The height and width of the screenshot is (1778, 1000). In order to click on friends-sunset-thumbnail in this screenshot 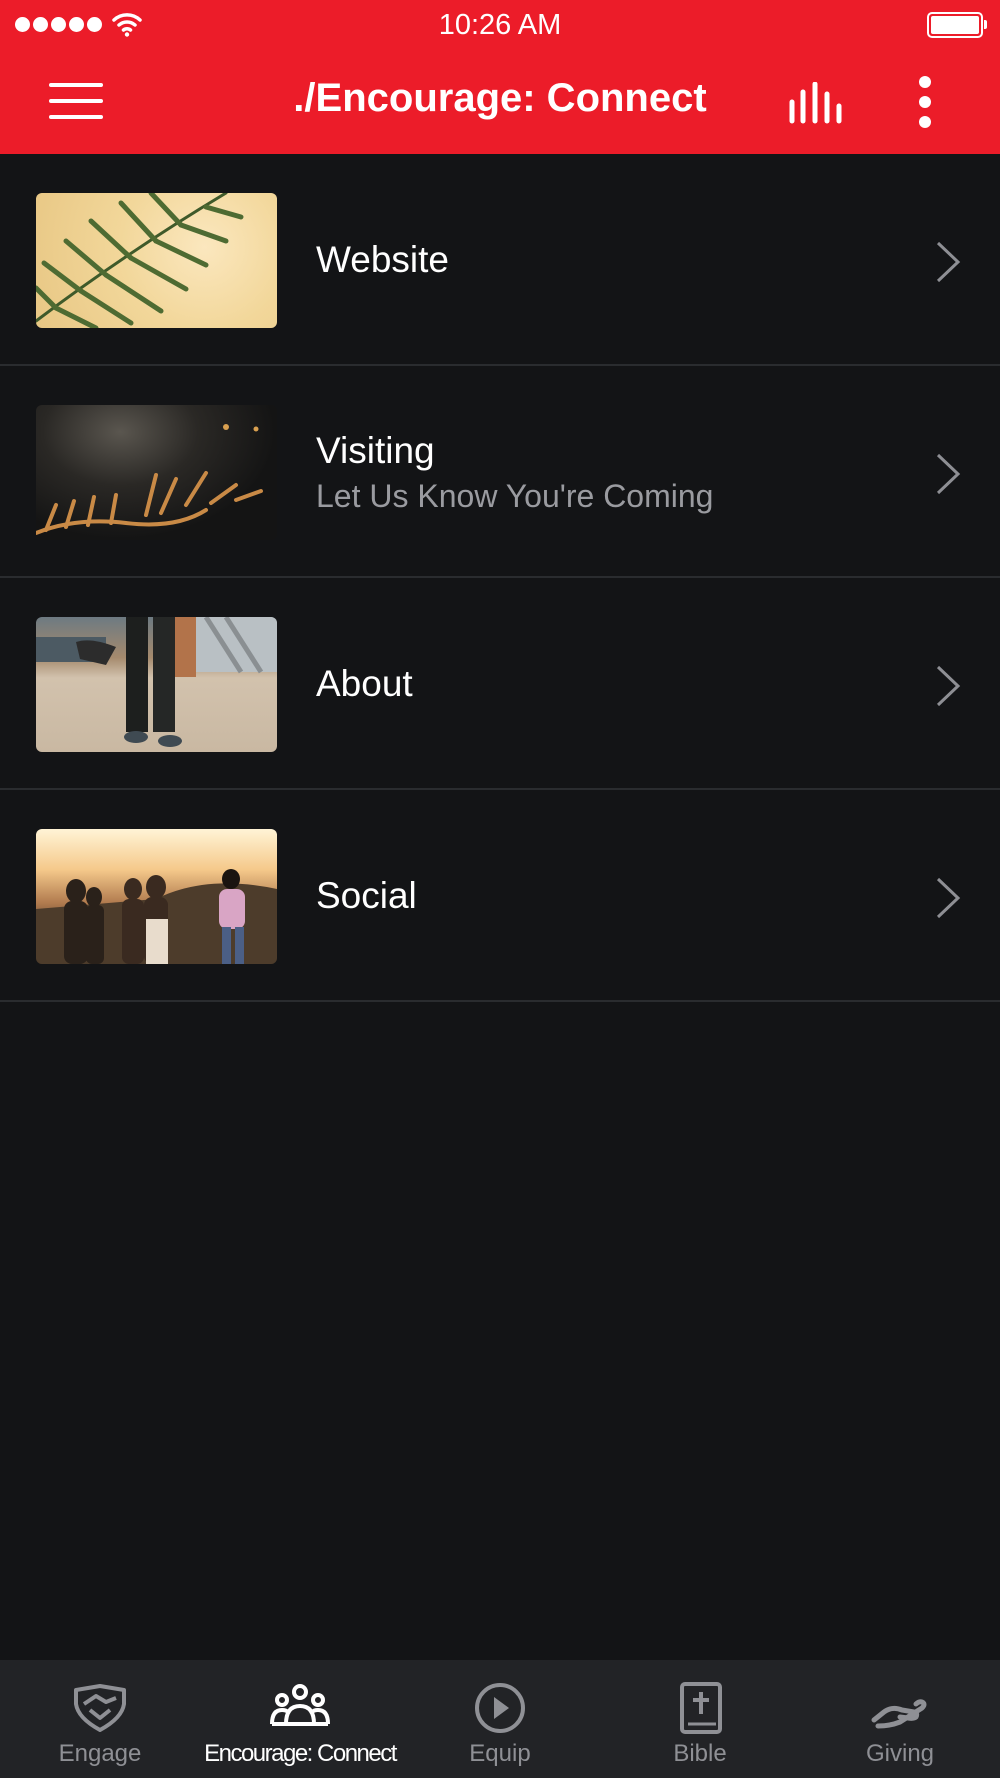, I will do `click(156, 896)`.